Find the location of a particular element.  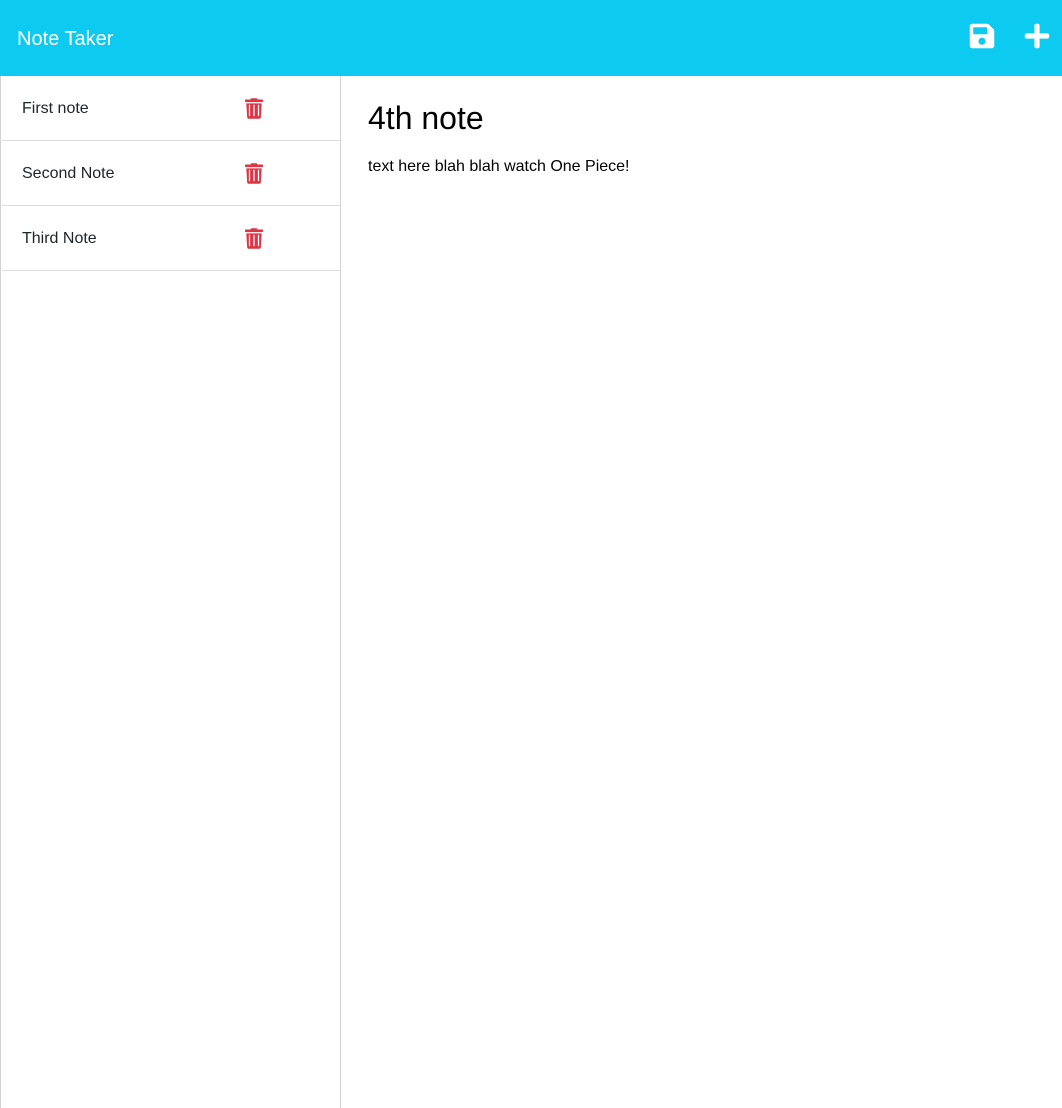

app-brand: Note Taker is located at coordinates (65, 39).